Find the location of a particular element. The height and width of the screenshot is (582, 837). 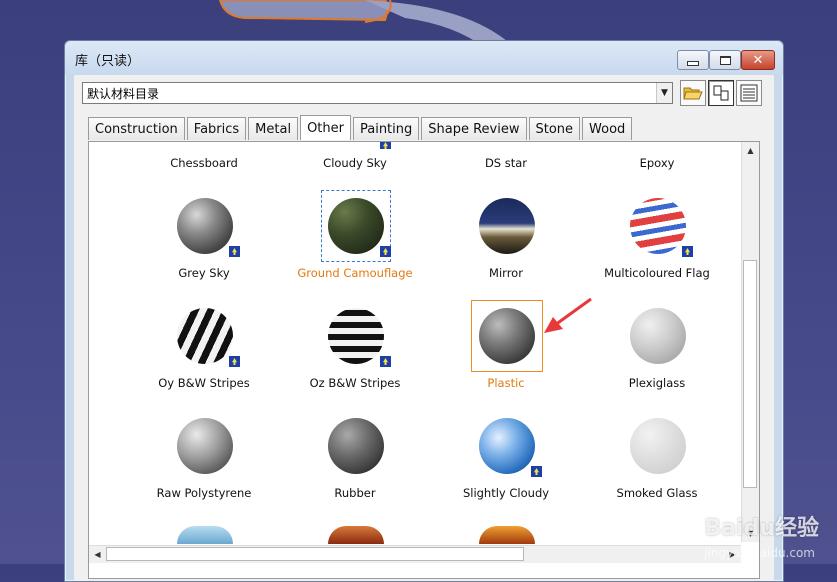

tab-fabrics: Fabrics is located at coordinates (216, 128).